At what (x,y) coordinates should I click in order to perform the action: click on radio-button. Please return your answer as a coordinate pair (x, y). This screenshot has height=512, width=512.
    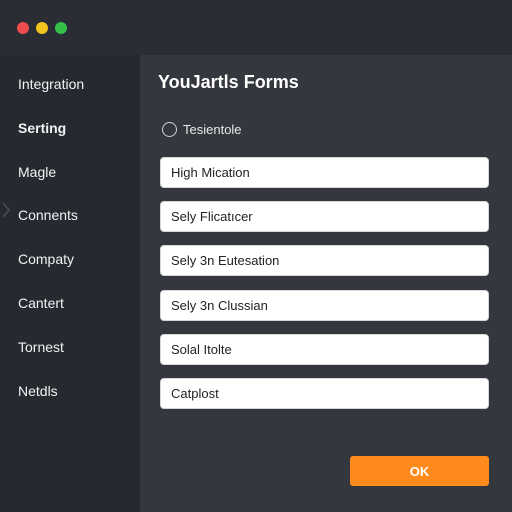
    Looking at the image, I should click on (169, 129).